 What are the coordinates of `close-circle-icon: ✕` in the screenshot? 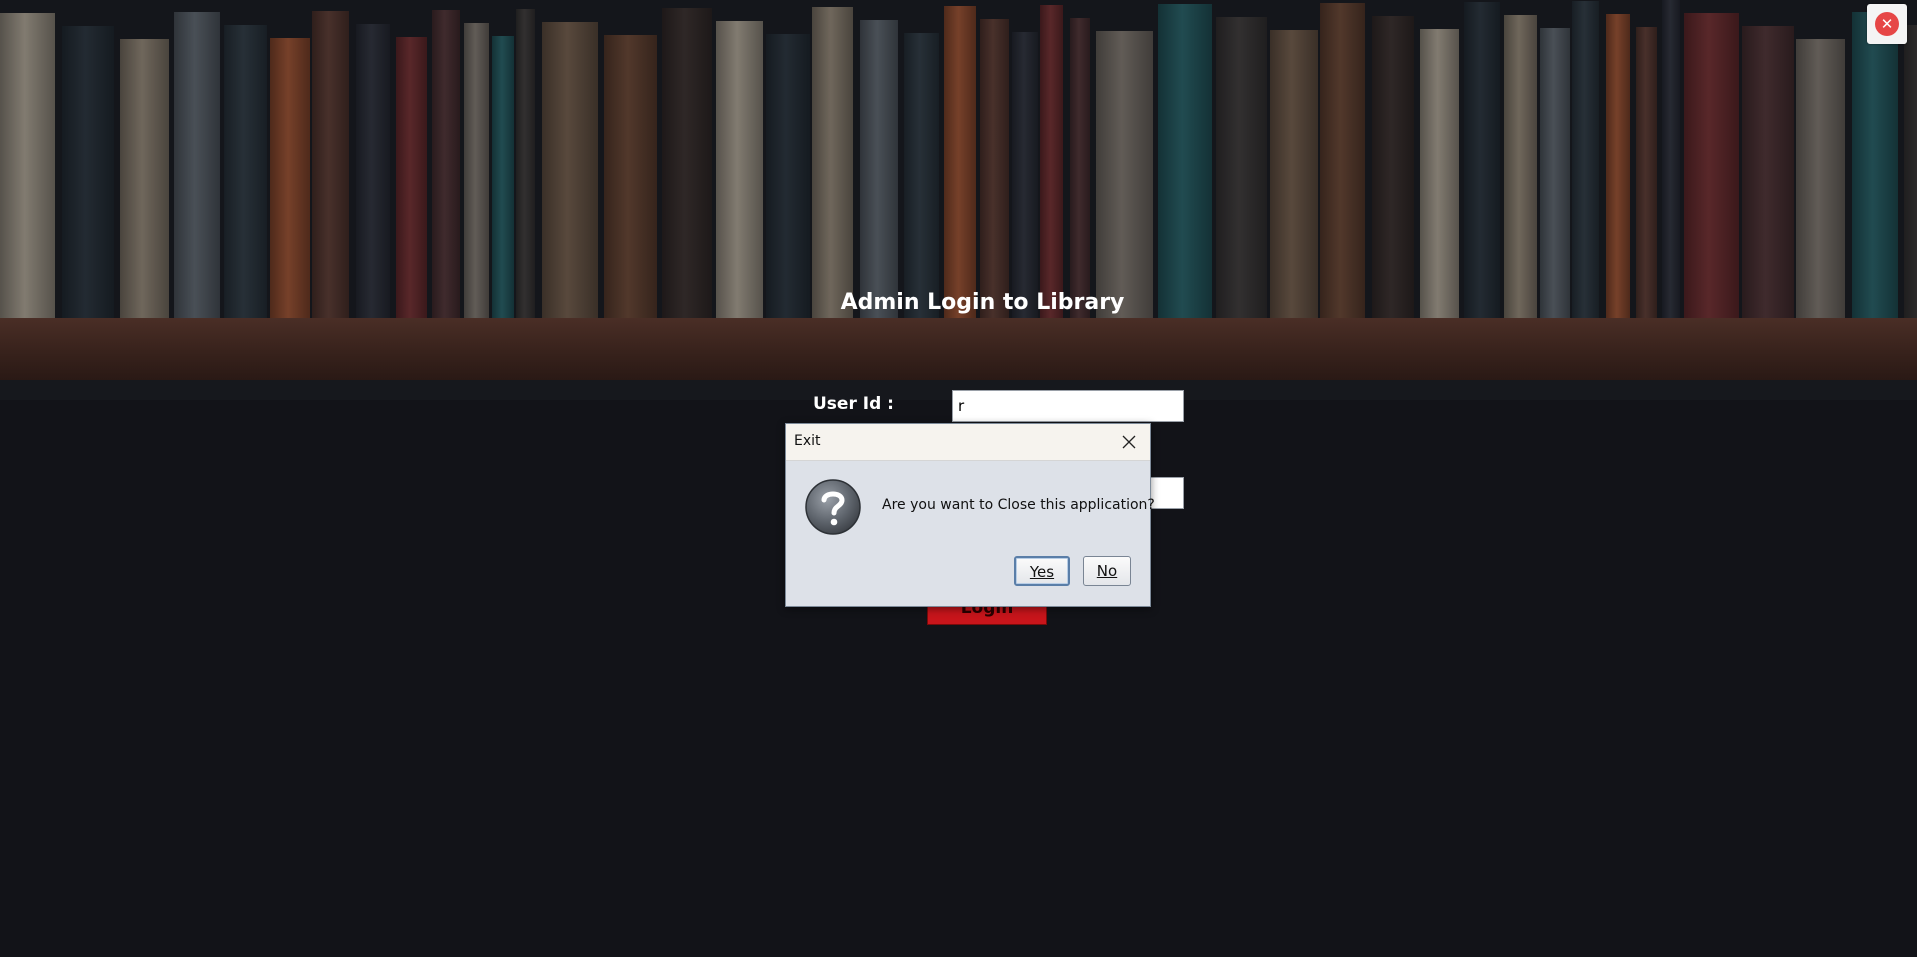 It's located at (1887, 24).